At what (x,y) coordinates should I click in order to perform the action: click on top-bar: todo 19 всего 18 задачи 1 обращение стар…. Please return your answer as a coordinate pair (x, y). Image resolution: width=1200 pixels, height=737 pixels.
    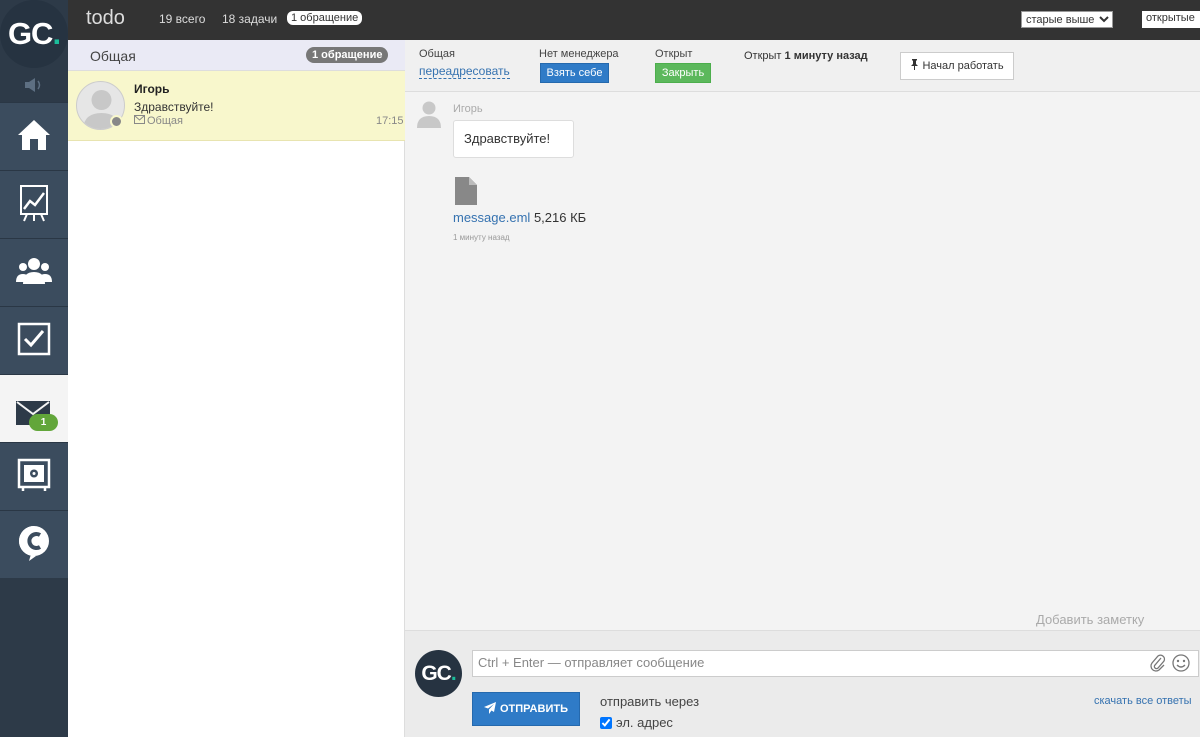
    Looking at the image, I should click on (634, 20).